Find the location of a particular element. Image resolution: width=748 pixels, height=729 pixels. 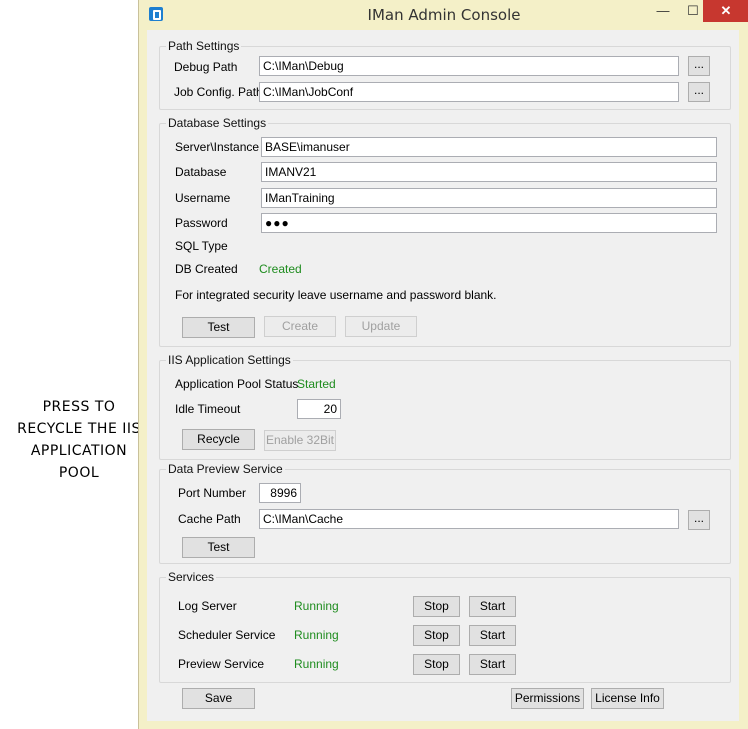

password-label: Password is located at coordinates (201, 223).